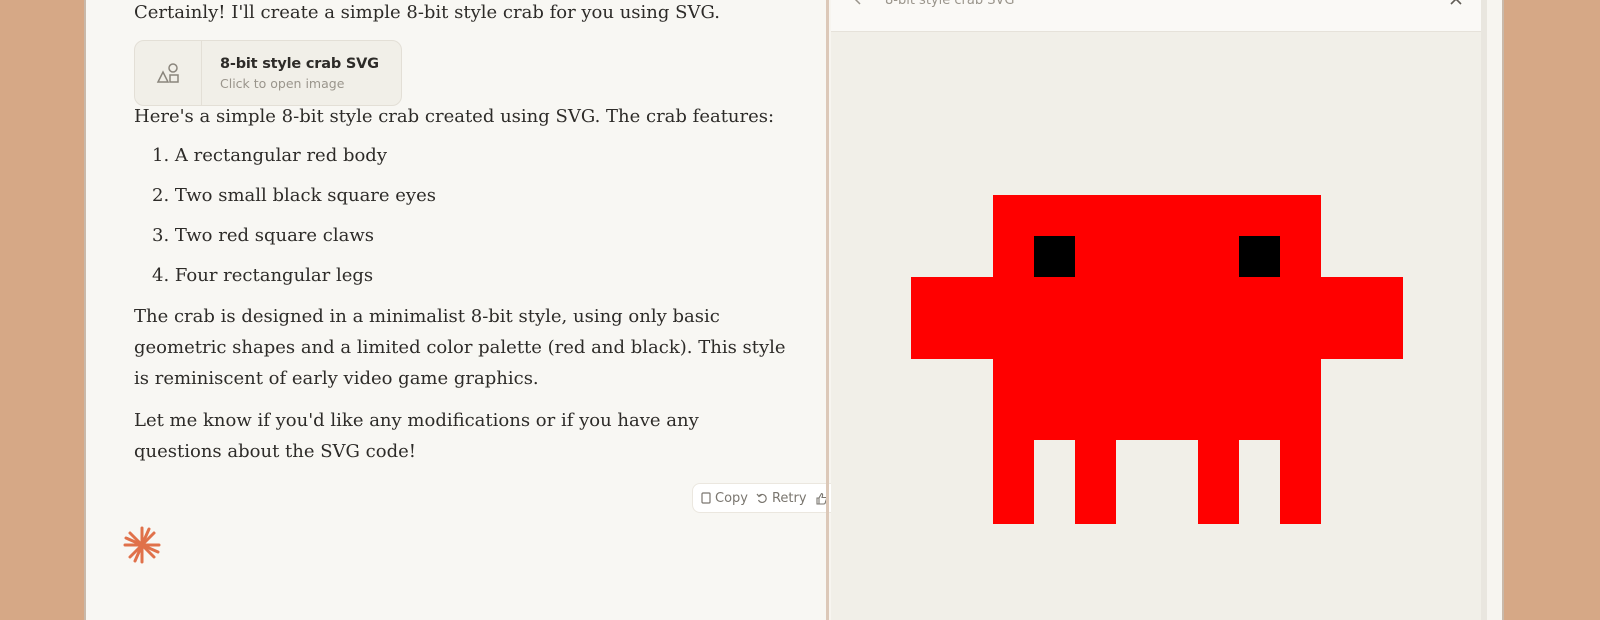 The width and height of the screenshot is (1600, 620). I want to click on artifact-subtitle: Click to open image, so click(282, 83).